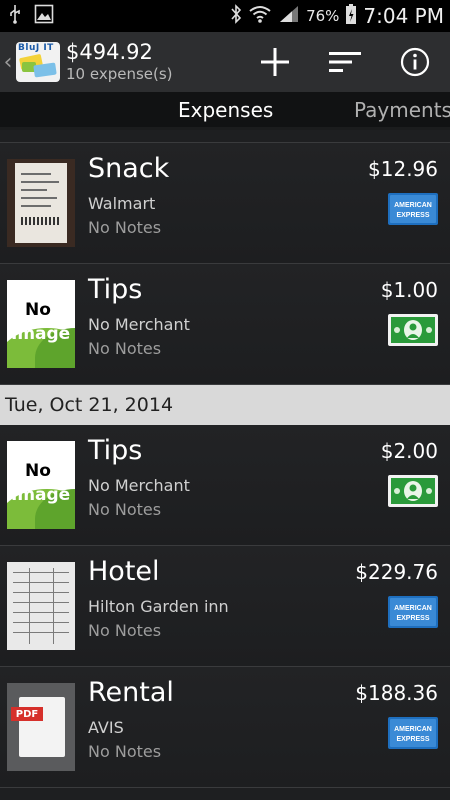  Describe the element at coordinates (36, 48) in the screenshot. I see `app-logo-text: BluJ IT` at that location.